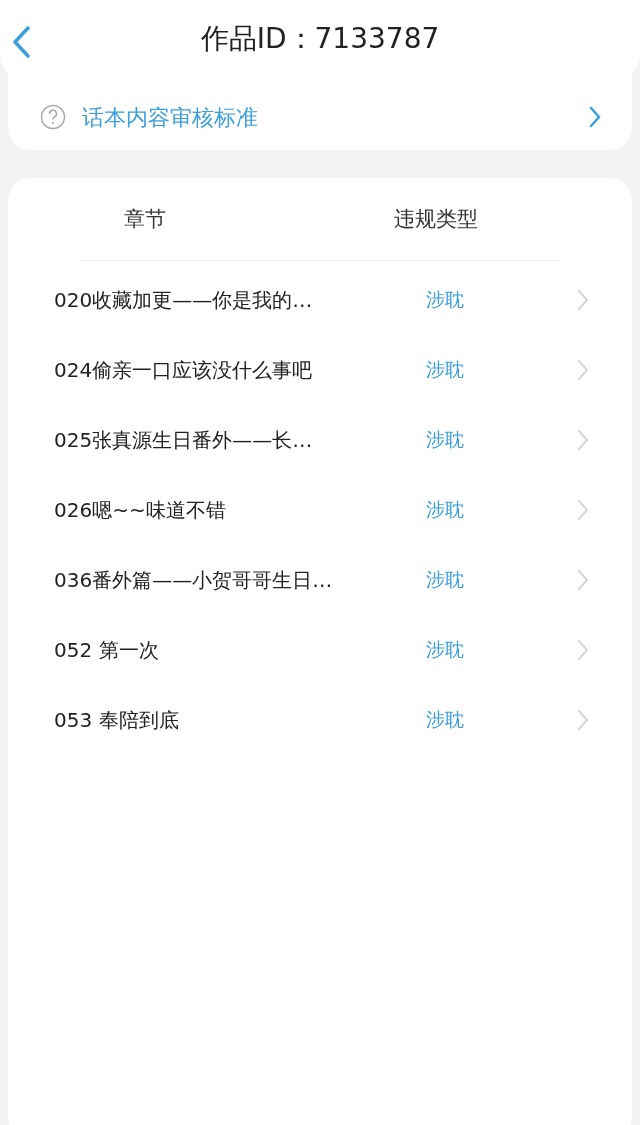 The width and height of the screenshot is (640, 1125). What do you see at coordinates (320, 39) in the screenshot?
I see `page-title: 作品ID：7133787` at bounding box center [320, 39].